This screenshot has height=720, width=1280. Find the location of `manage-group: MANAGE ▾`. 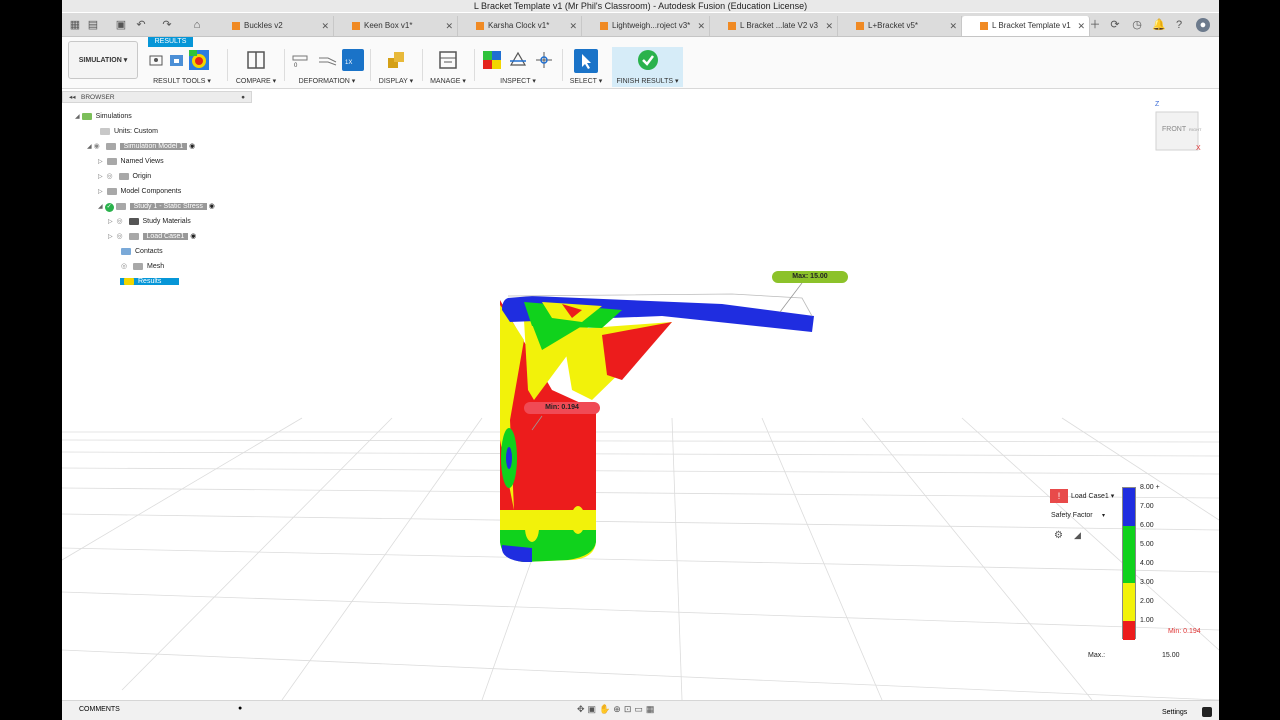

manage-group: MANAGE ▾ is located at coordinates (448, 67).